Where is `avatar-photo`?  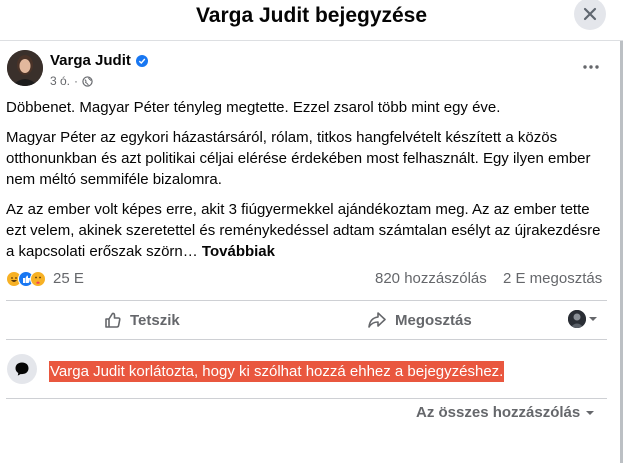 avatar-photo is located at coordinates (25, 68).